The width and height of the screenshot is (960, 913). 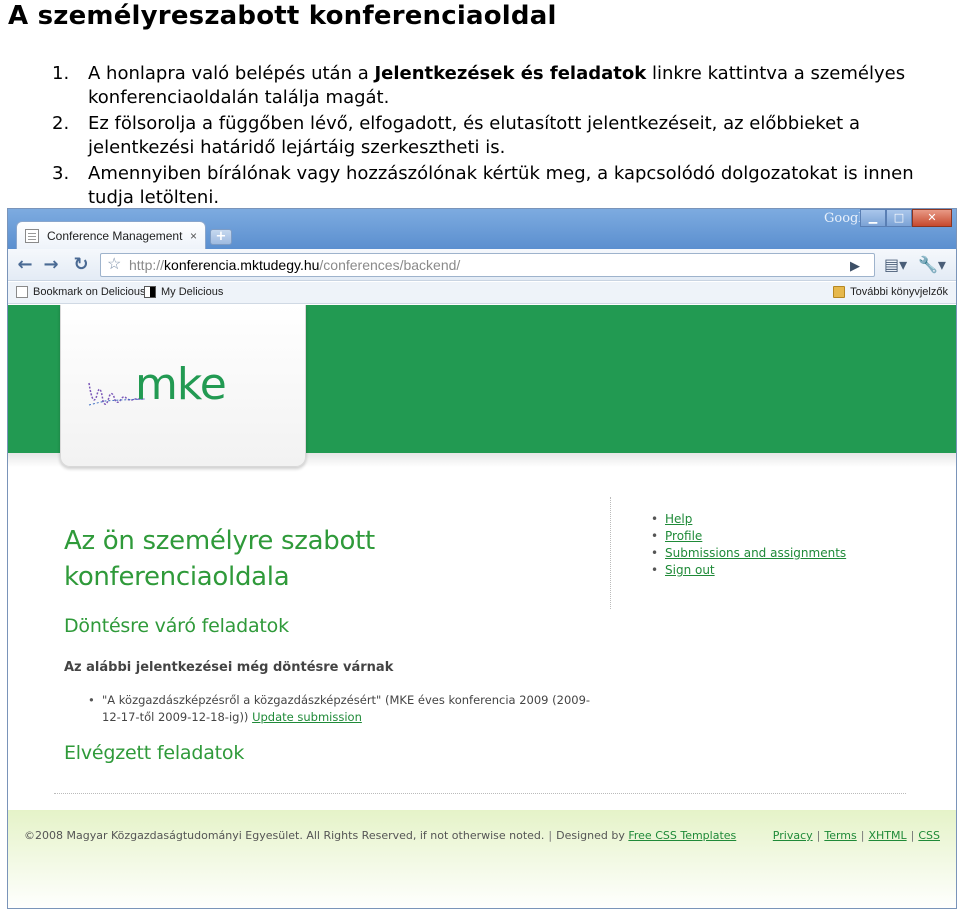 I want to click on star-icon: ☆, so click(x=114, y=265).